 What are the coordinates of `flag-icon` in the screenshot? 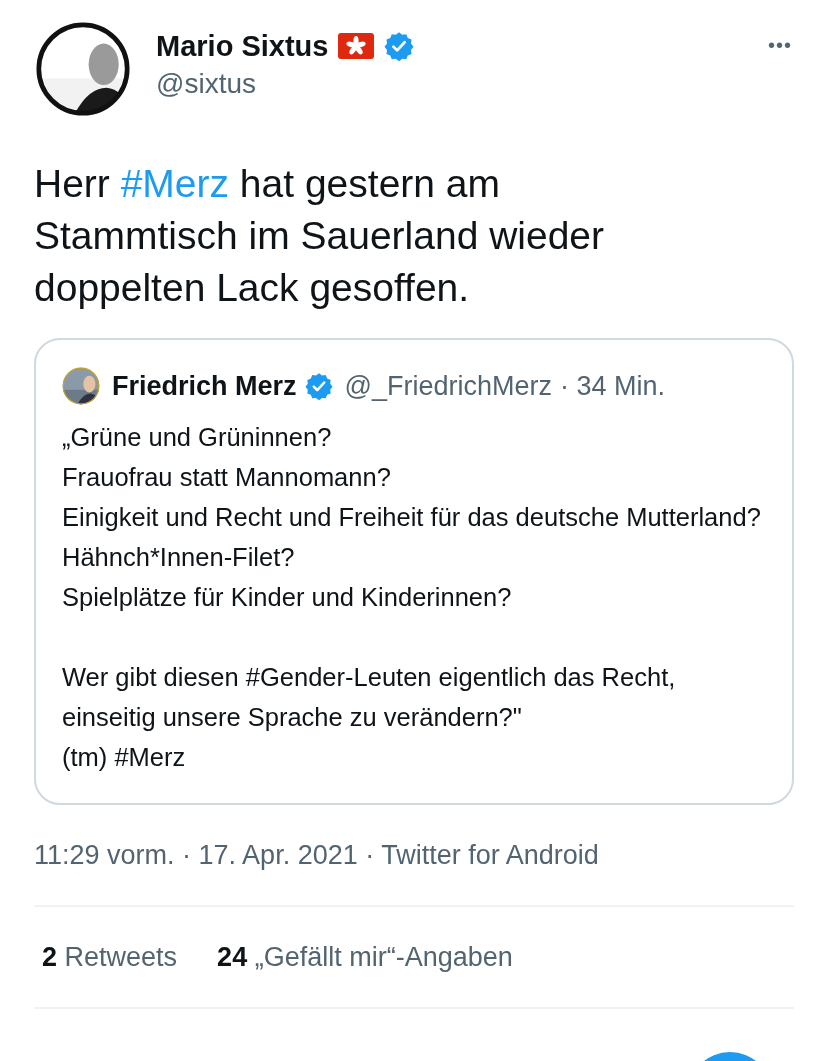 It's located at (356, 46).